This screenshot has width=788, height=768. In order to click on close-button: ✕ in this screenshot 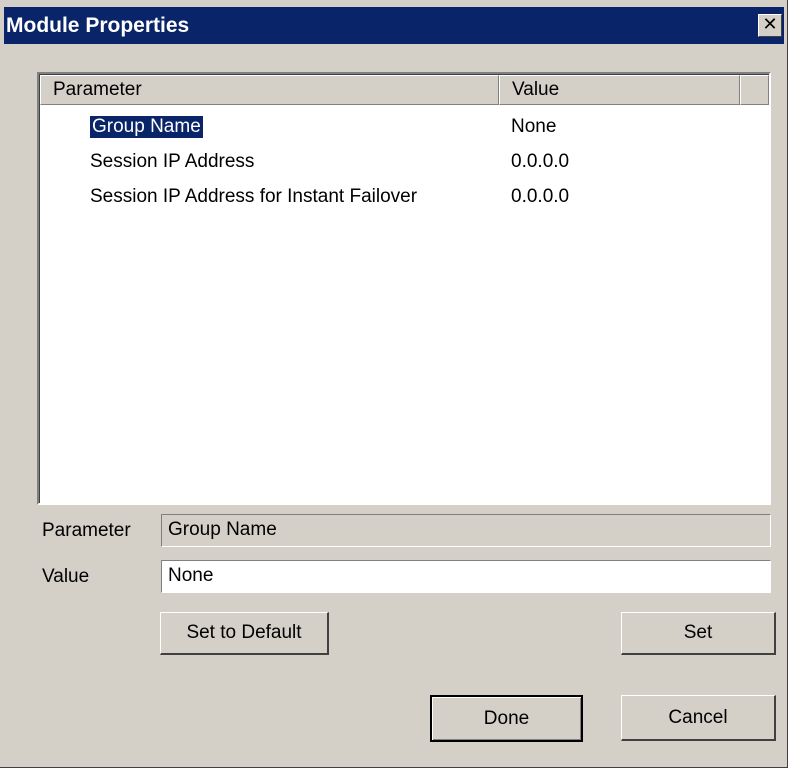, I will do `click(770, 25)`.